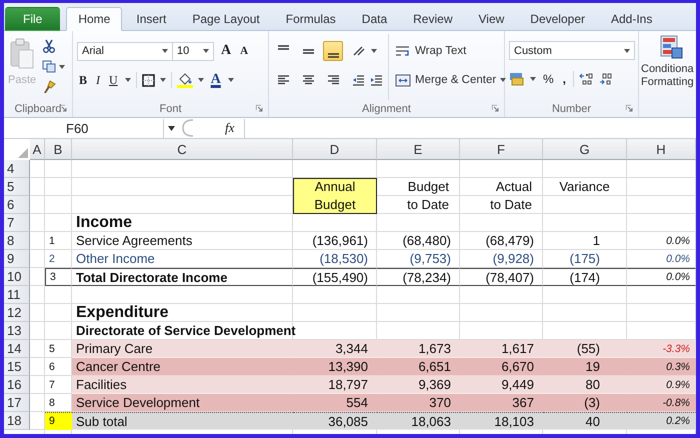 The height and width of the screenshot is (438, 700). What do you see at coordinates (585, 149) in the screenshot?
I see `column-header: G` at bounding box center [585, 149].